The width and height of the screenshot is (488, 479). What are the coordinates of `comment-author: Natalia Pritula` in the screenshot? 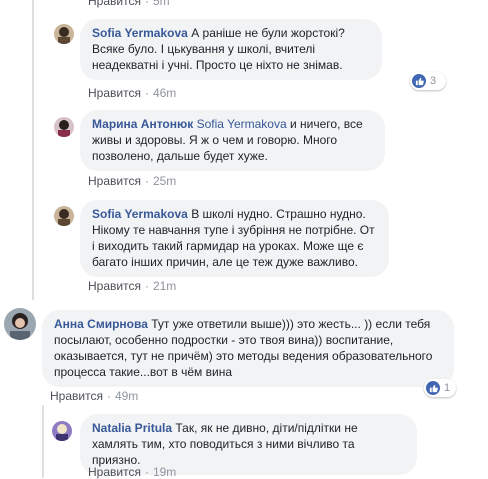 It's located at (132, 428).